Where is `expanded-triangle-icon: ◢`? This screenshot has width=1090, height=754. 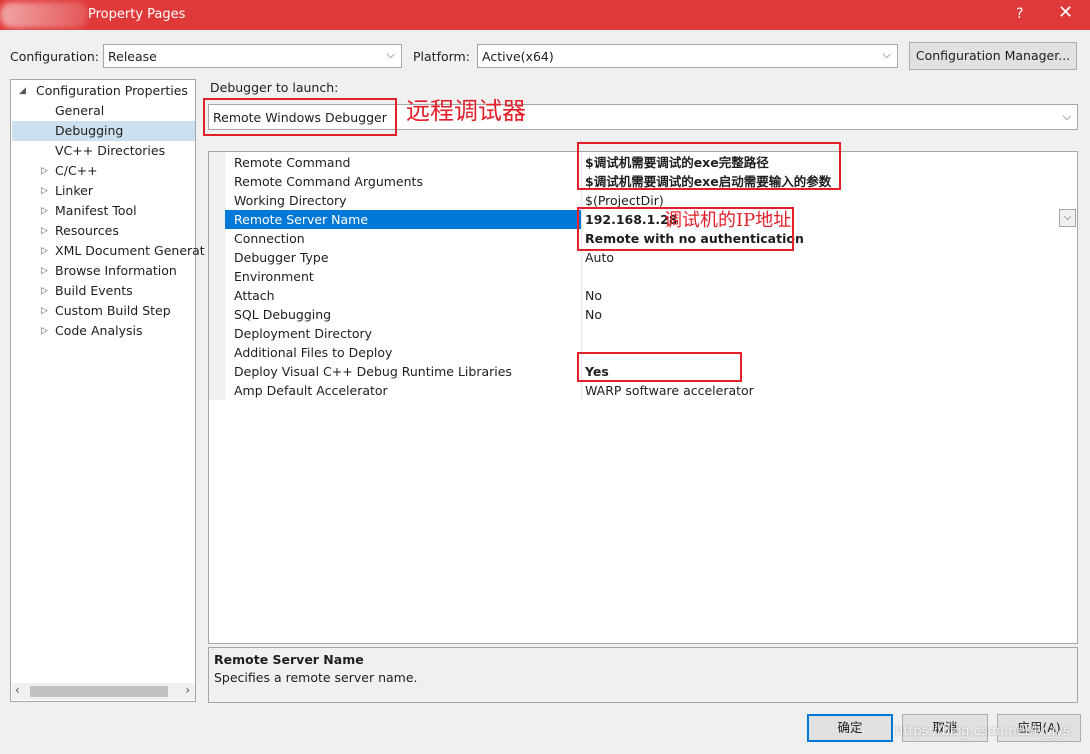 expanded-triangle-icon: ◢ is located at coordinates (22, 91).